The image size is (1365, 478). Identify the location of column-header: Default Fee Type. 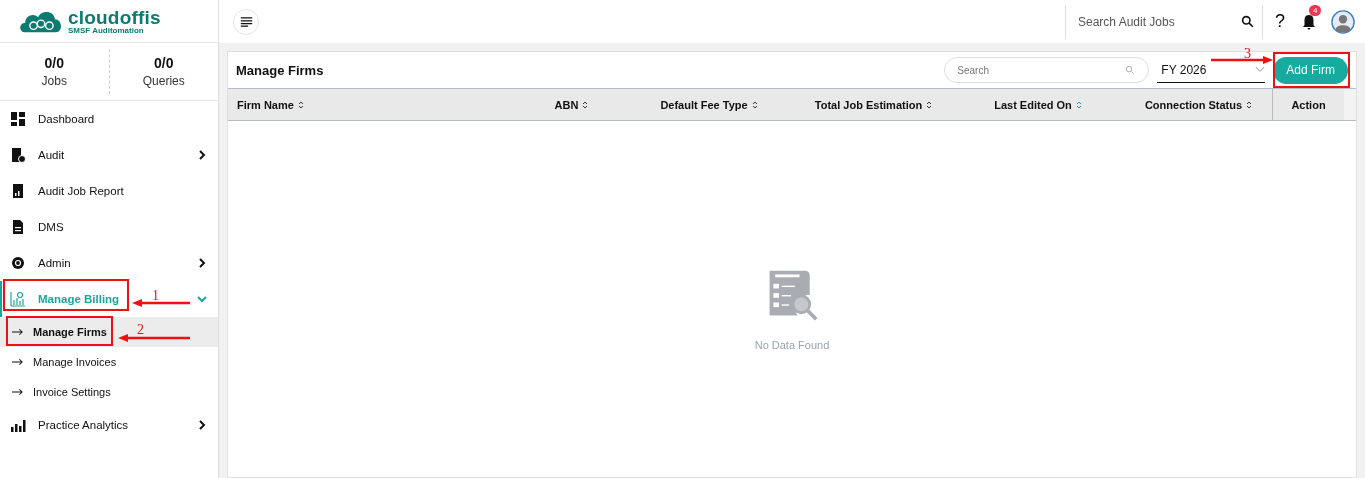
(704, 104).